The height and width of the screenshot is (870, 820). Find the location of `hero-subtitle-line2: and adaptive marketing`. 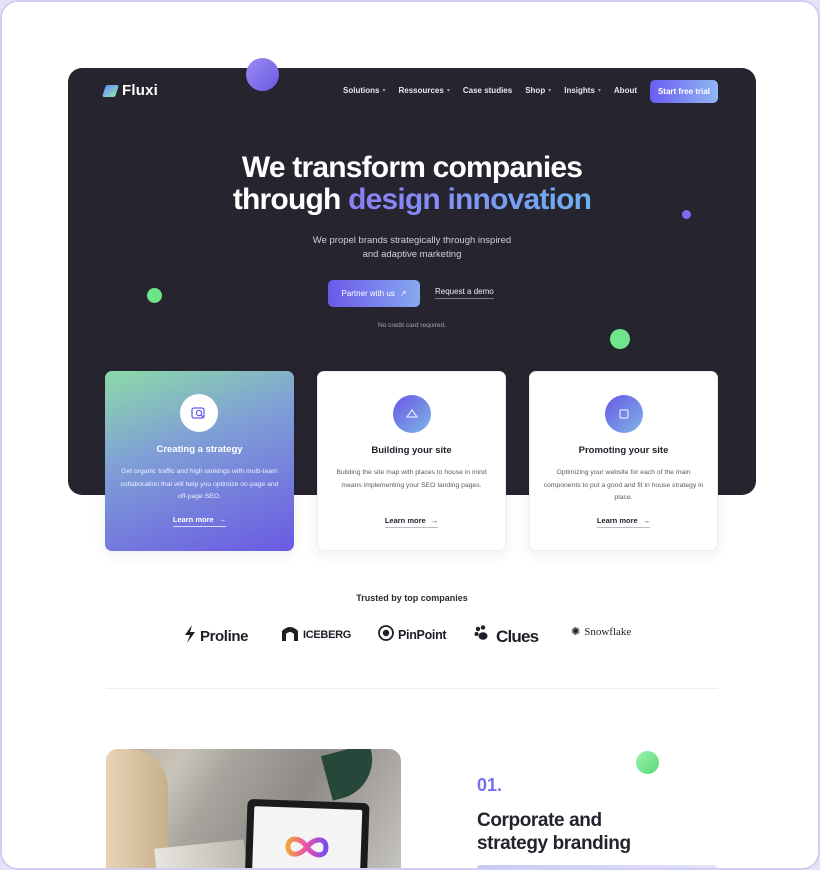

hero-subtitle-line2: and adaptive marketing is located at coordinates (412, 254).